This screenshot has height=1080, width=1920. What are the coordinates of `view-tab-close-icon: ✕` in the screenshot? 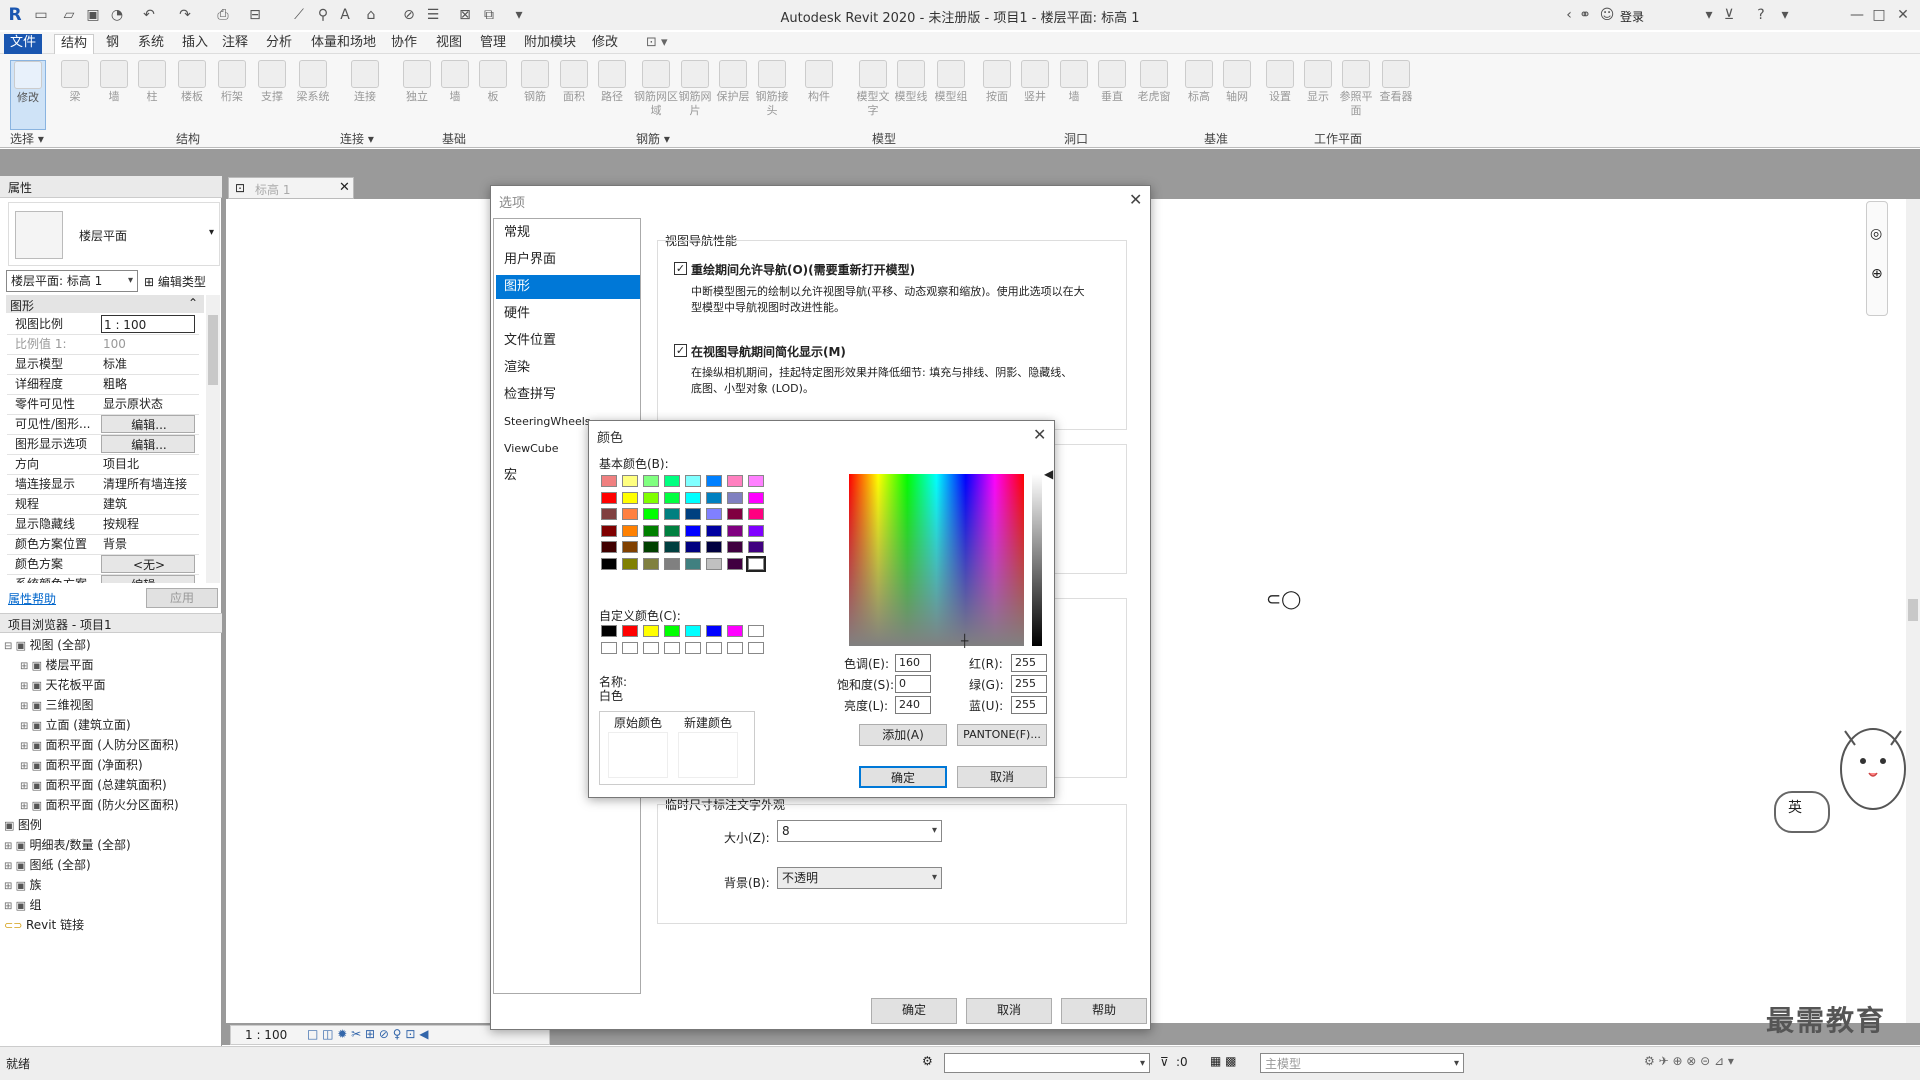 It's located at (344, 187).